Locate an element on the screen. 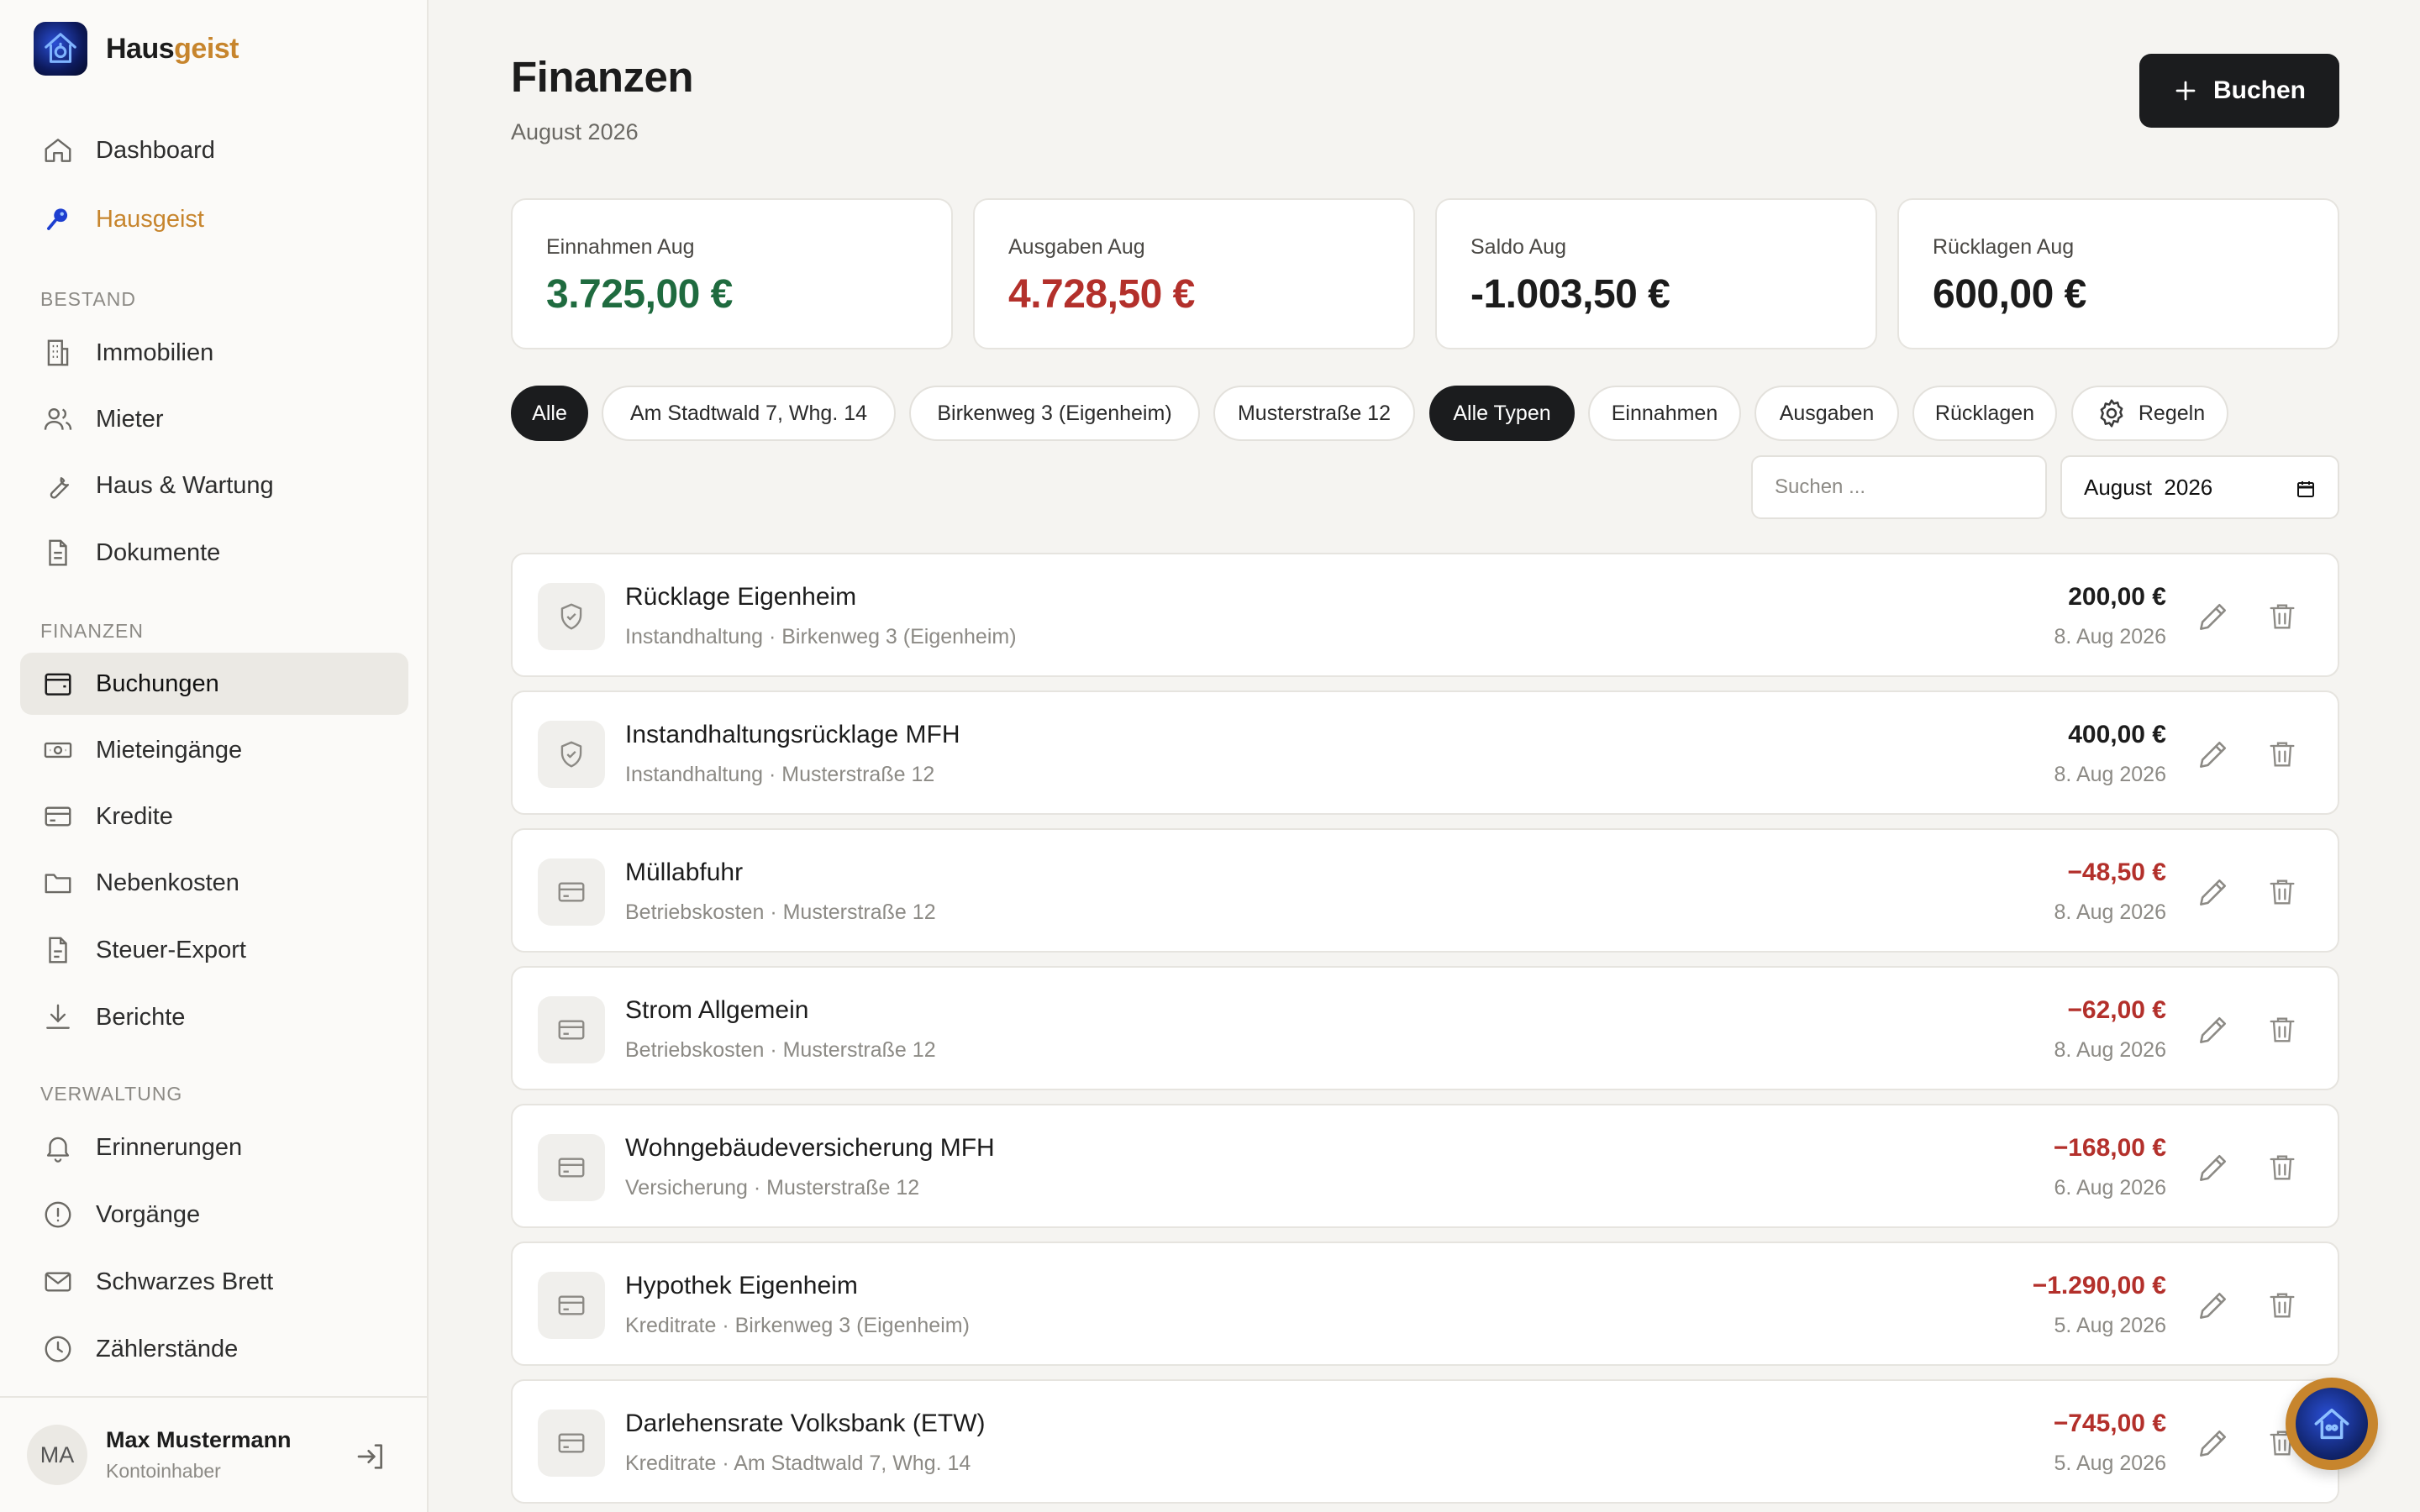  sidebar-item-label: Kredite is located at coordinates (134, 816).